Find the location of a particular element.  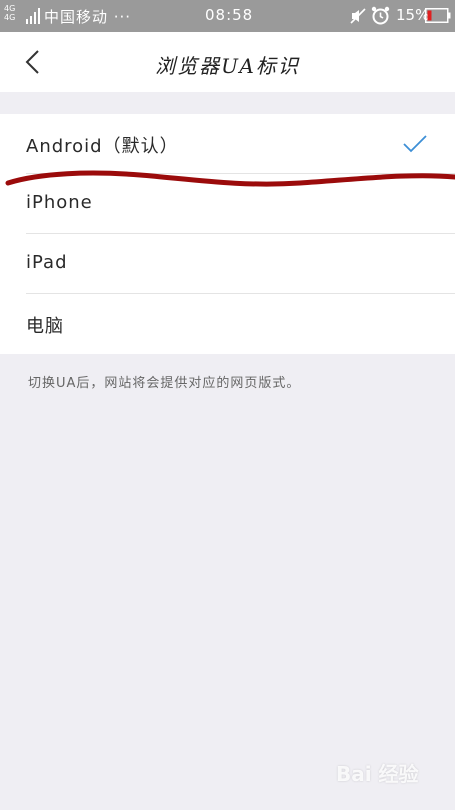

status-bar: 4G 4G 中国移动 ··· 08:58 15% is located at coordinates (227, 16).